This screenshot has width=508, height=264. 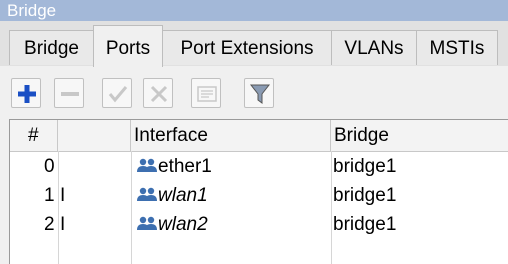 I want to click on filter-button, so click(x=259, y=93).